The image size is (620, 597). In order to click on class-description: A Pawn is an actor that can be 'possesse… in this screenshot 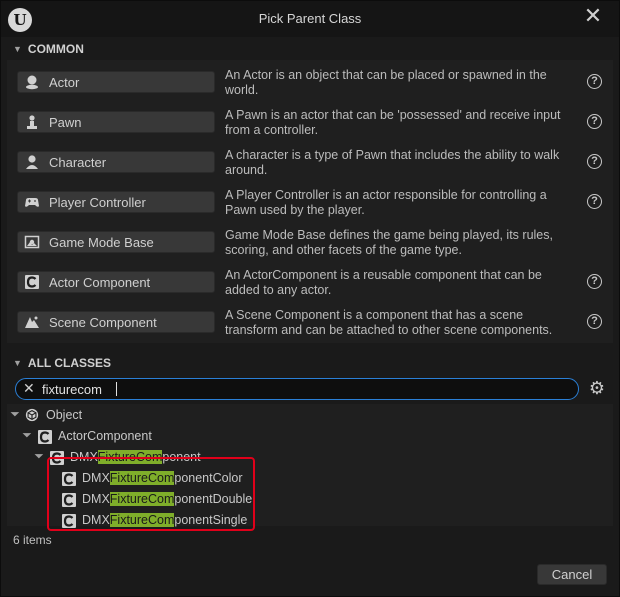, I will do `click(393, 122)`.